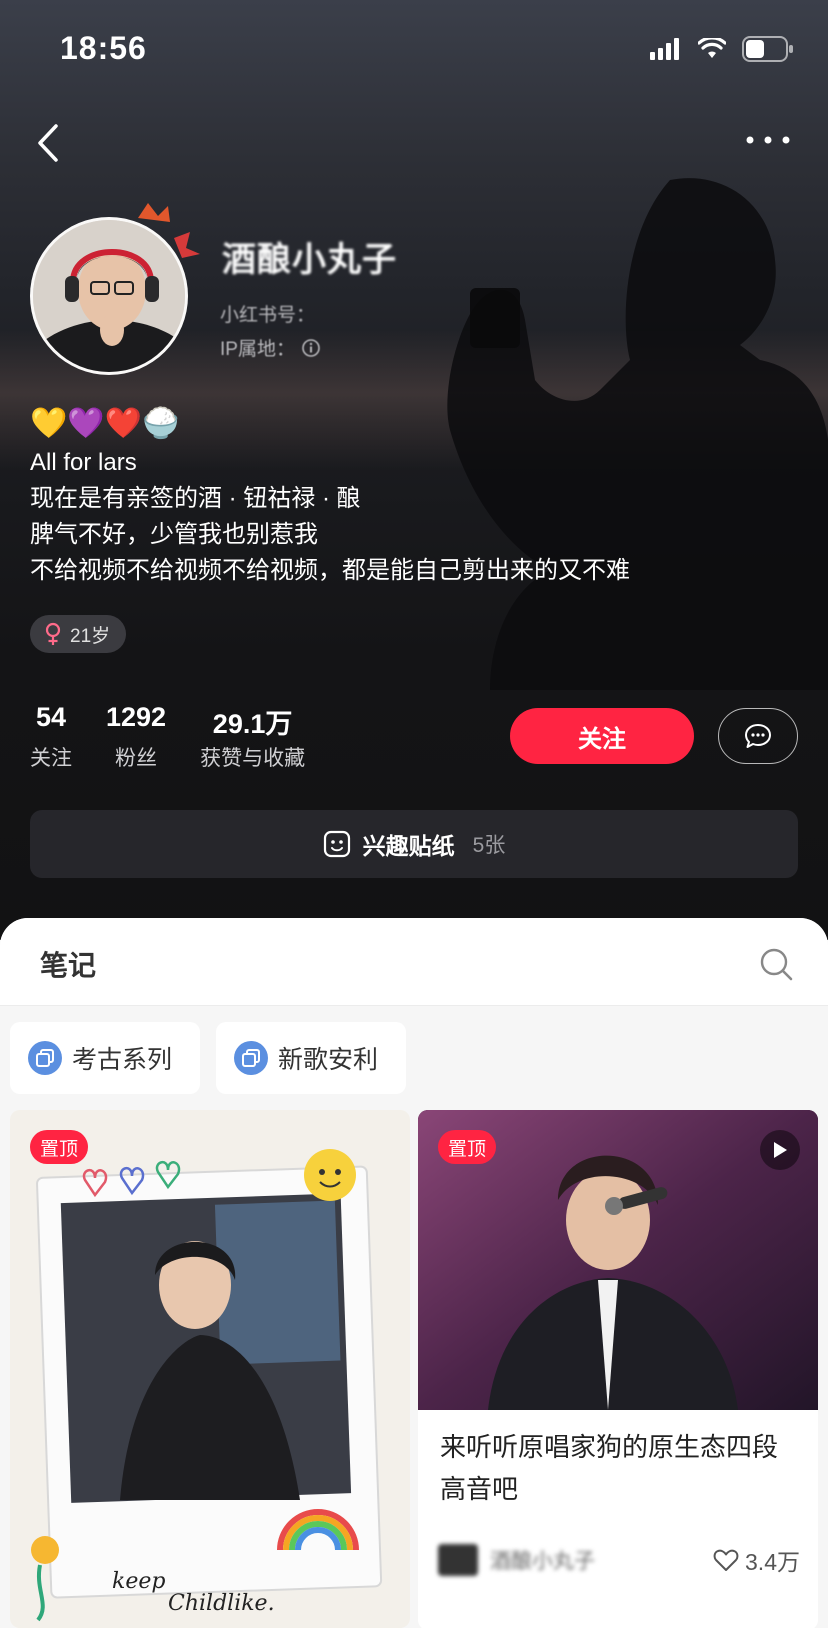  I want to click on note-title: 来听听原唱家狗的原生态四段高音吧, so click(609, 1468).